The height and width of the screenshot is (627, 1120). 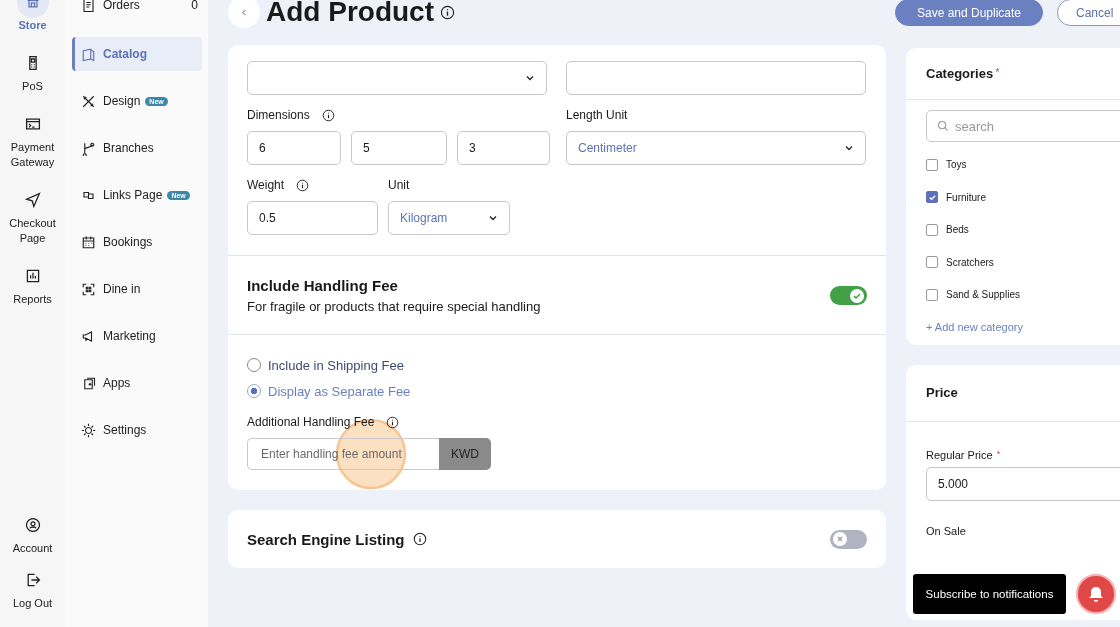 I want to click on page-title: Add Product, so click(x=350, y=14).